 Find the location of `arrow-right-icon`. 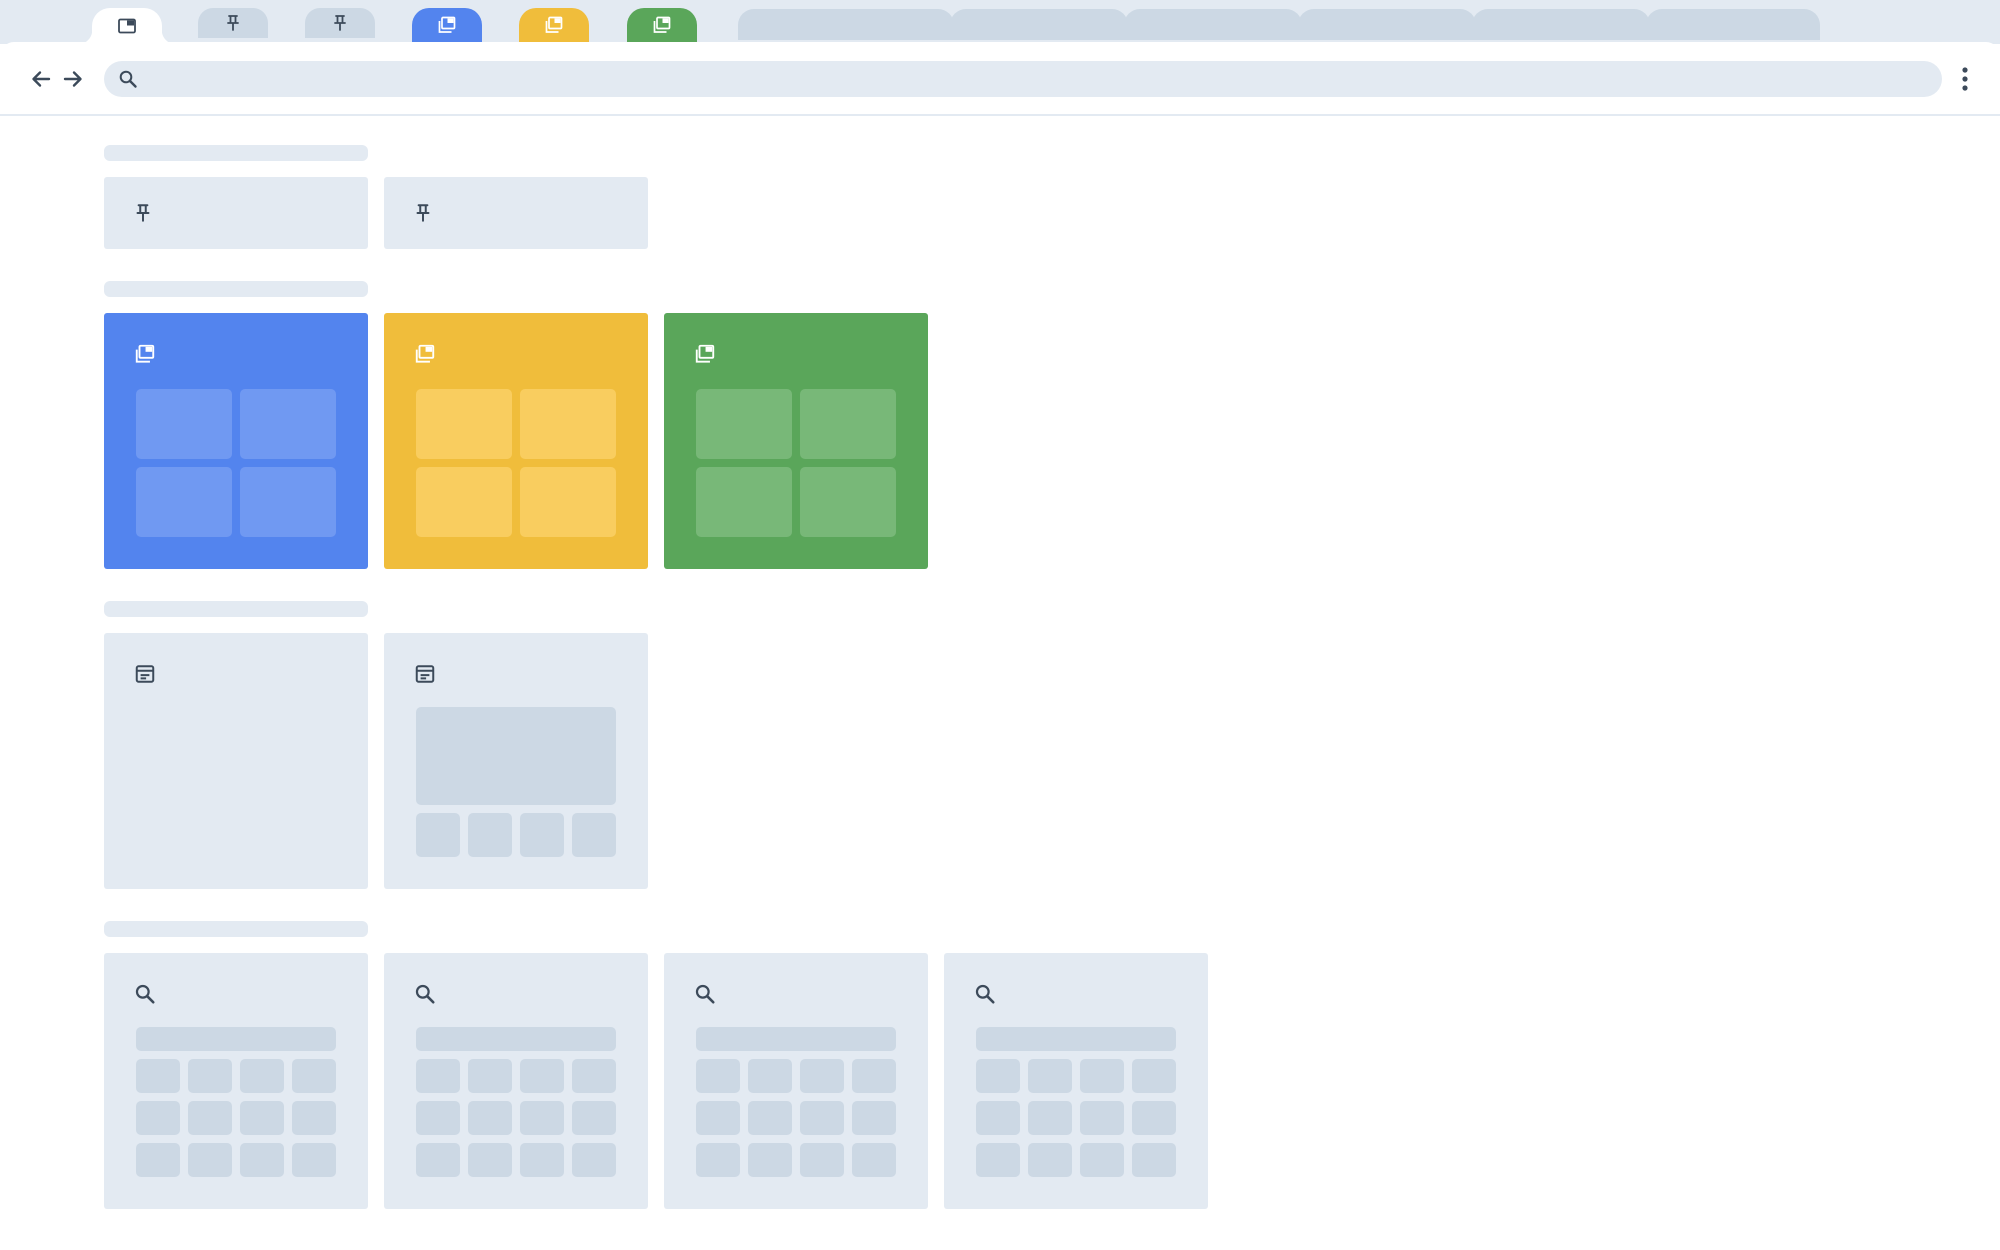

arrow-right-icon is located at coordinates (72, 79).